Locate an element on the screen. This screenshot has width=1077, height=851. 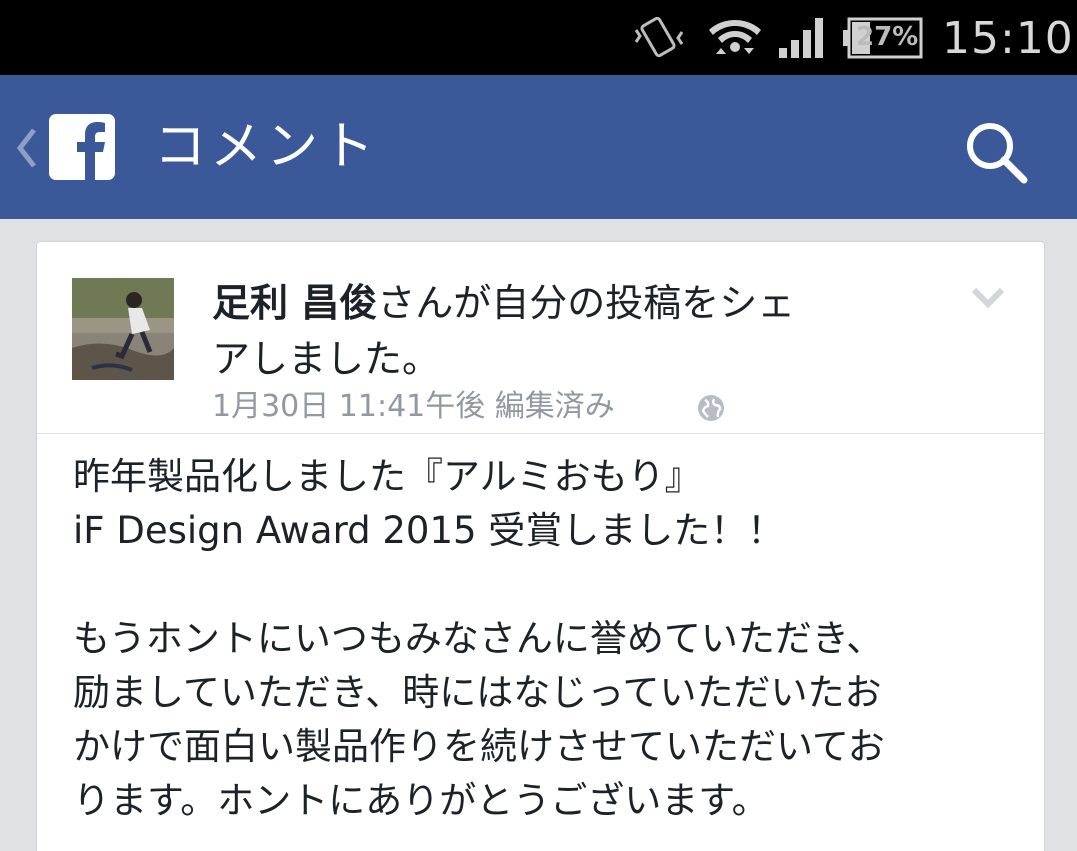
wifi-icon is located at coordinates (735, 37).